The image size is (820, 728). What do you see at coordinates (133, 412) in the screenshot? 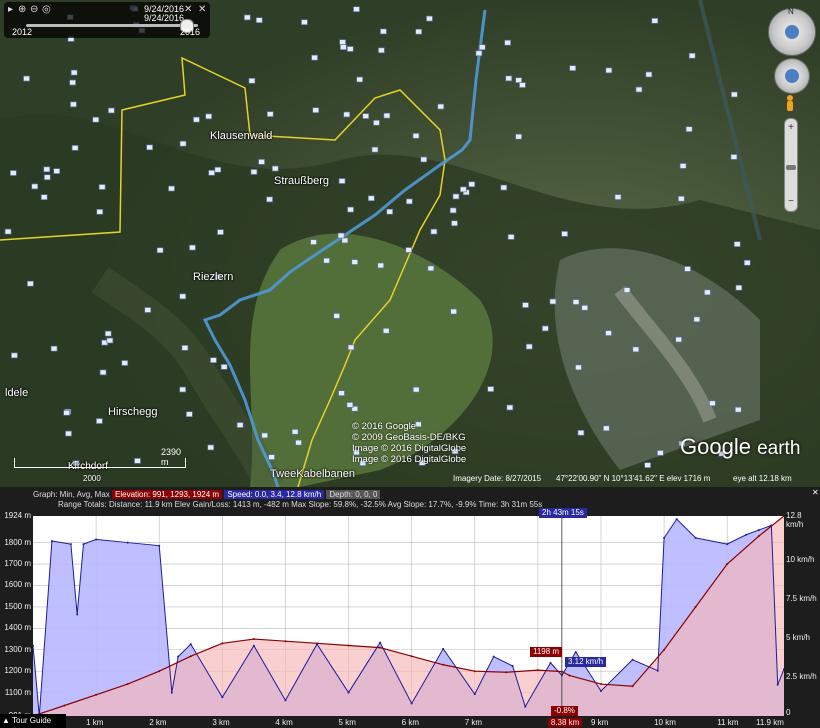
I see `place-hirschegg: Hirschegg` at bounding box center [133, 412].